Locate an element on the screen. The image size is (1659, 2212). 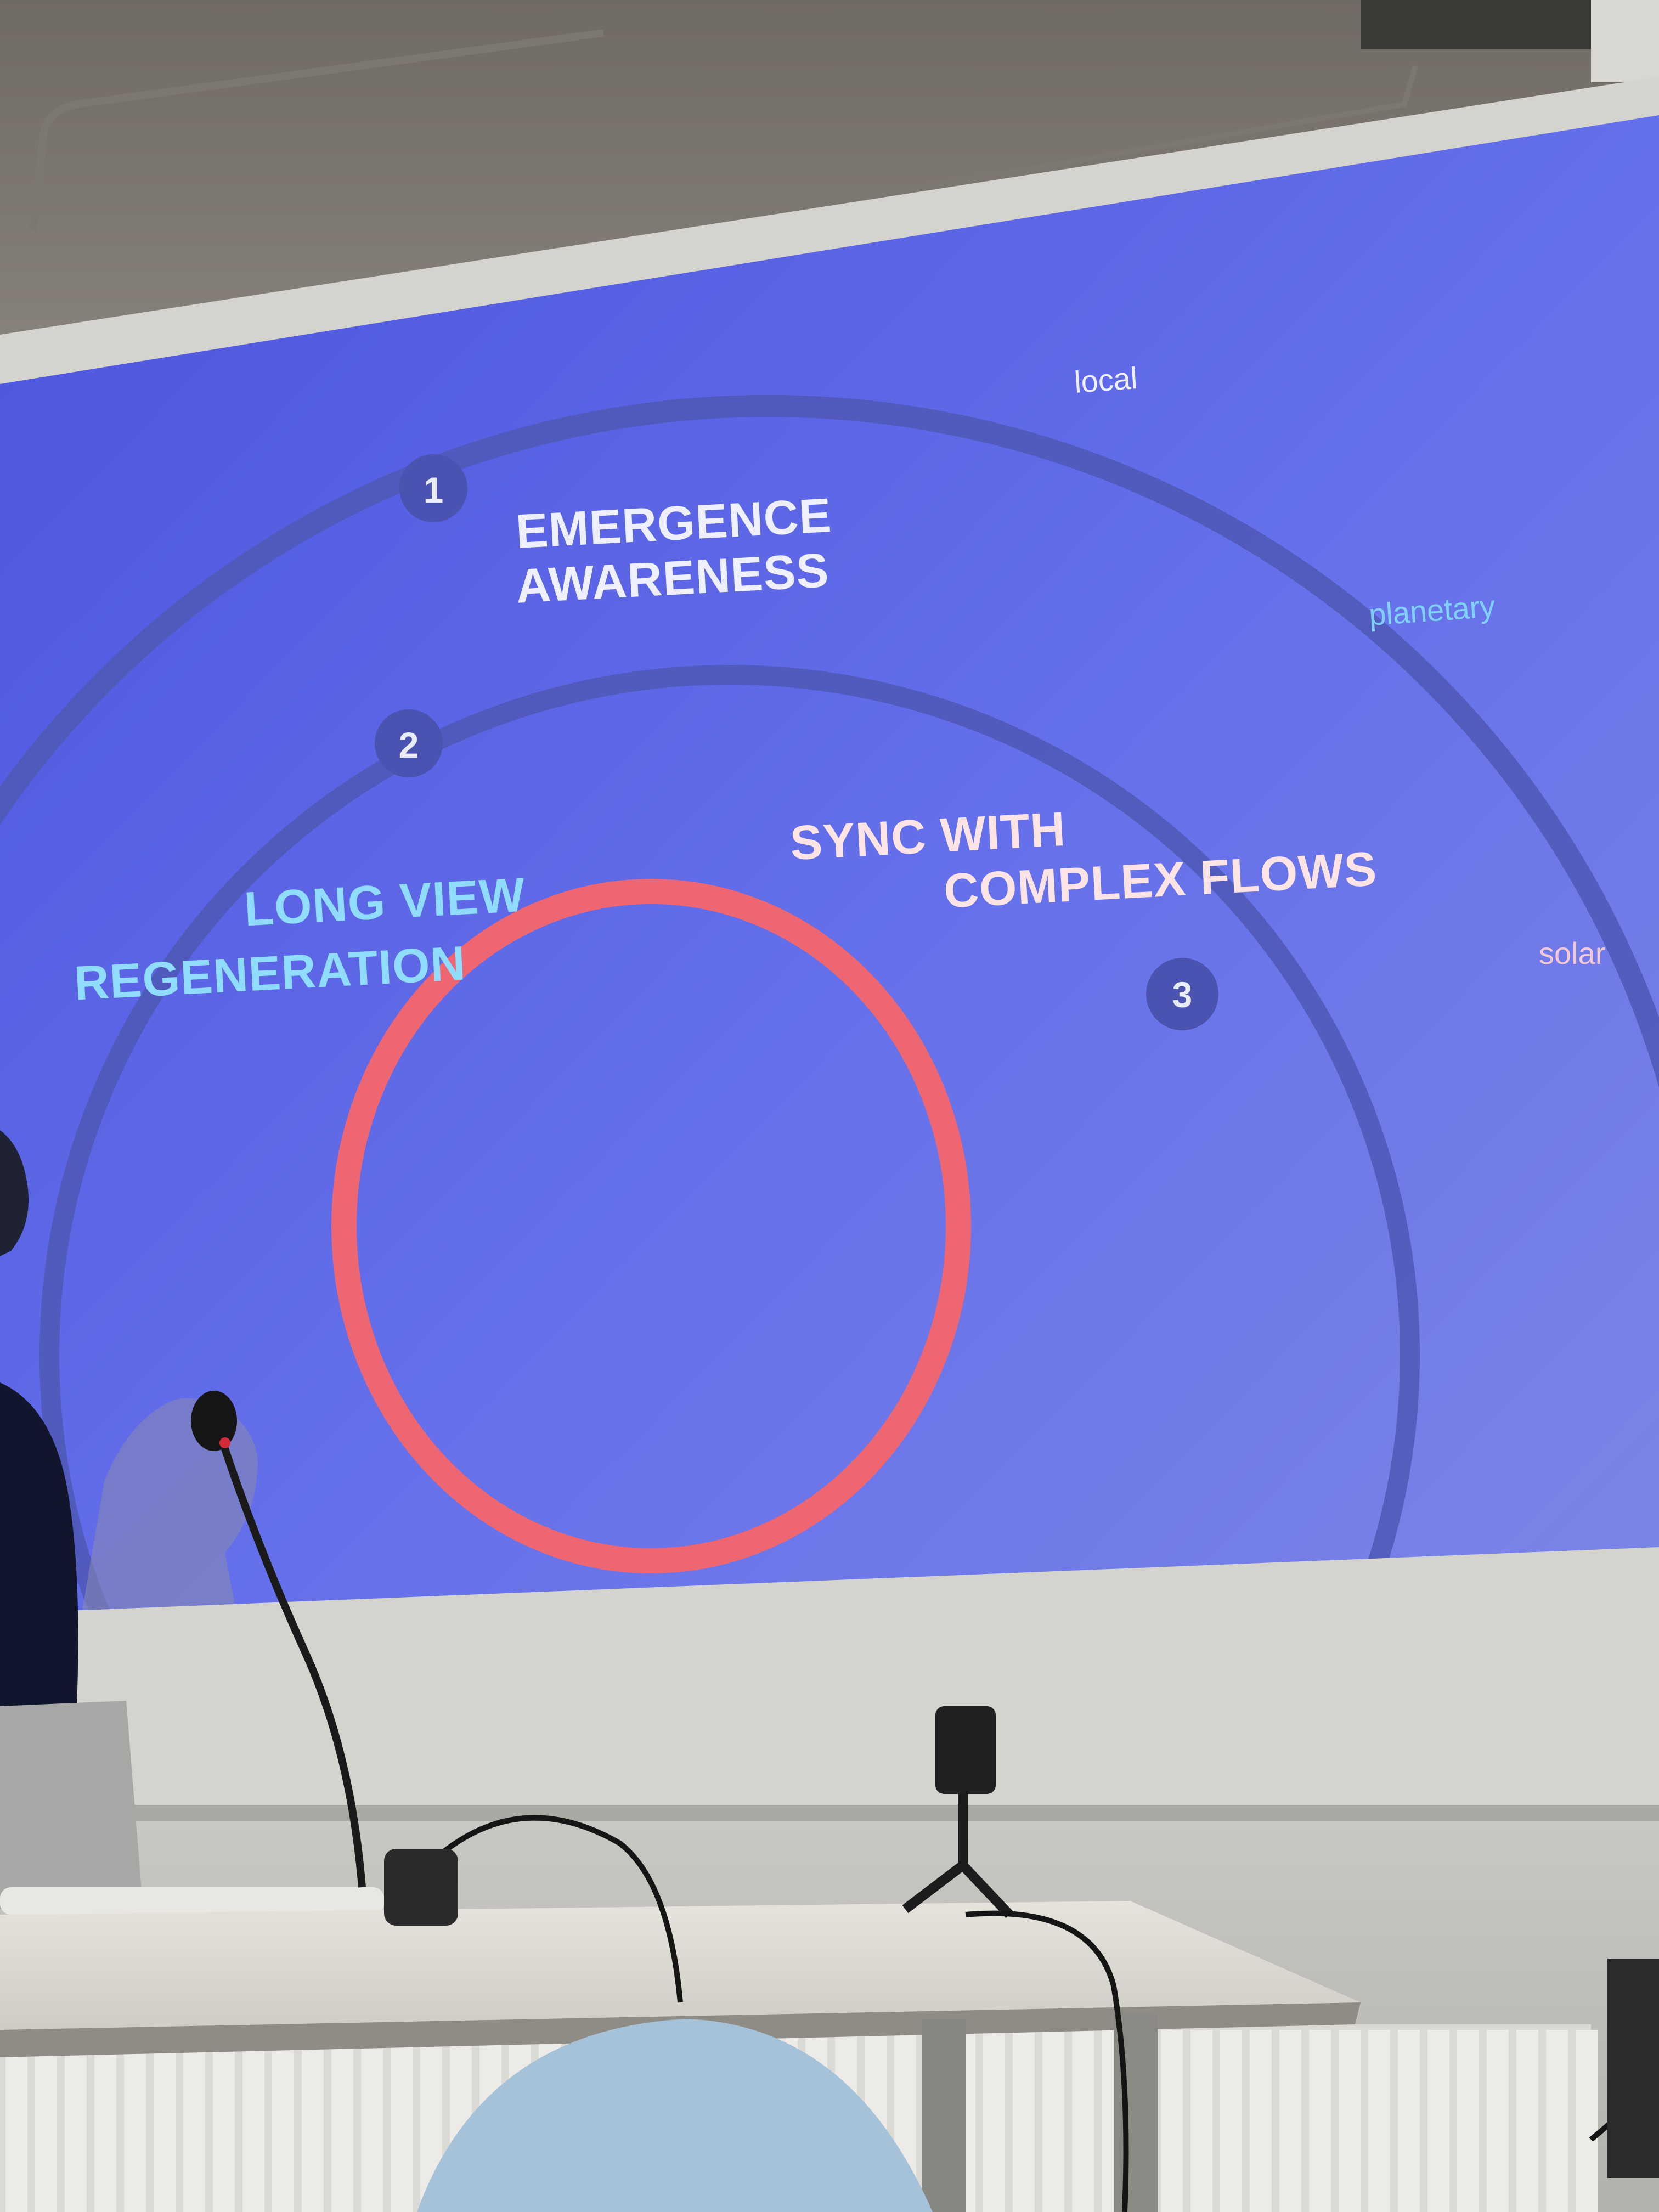
microphone-light is located at coordinates (225, 1442).